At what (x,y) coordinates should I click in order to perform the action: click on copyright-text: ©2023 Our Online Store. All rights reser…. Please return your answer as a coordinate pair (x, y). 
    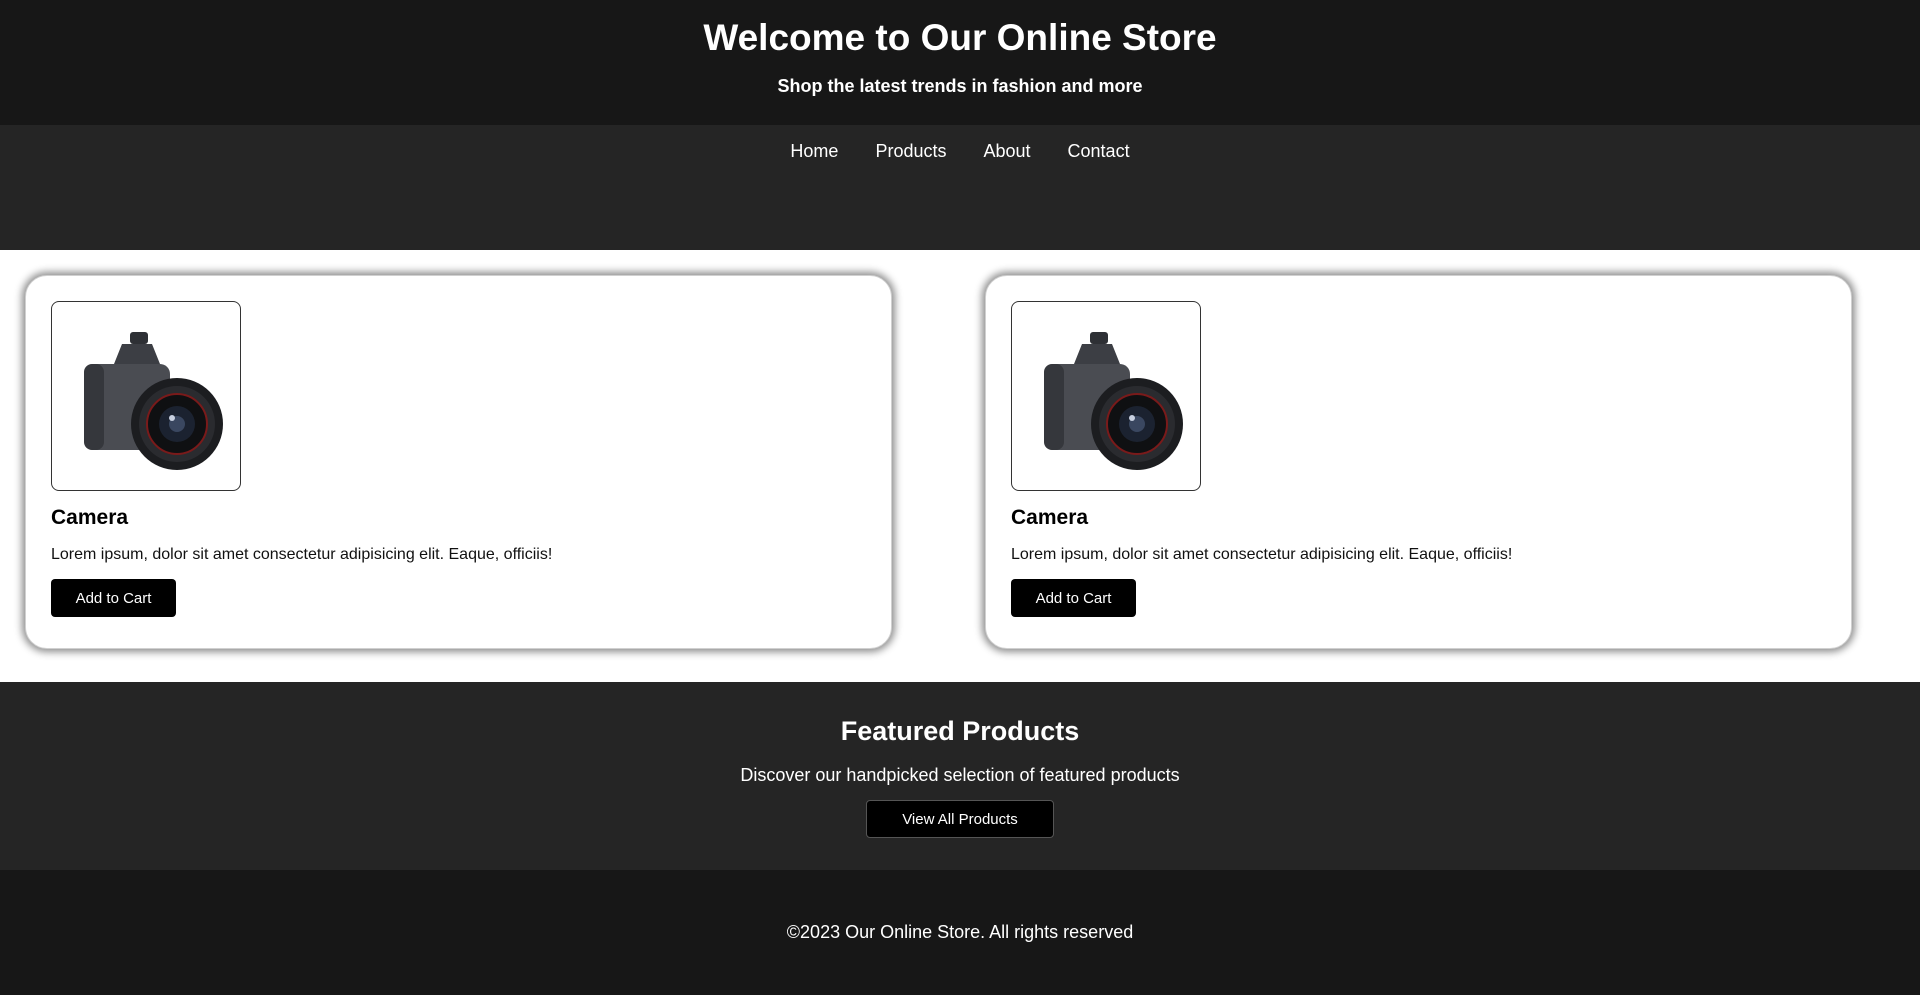
    Looking at the image, I should click on (960, 932).